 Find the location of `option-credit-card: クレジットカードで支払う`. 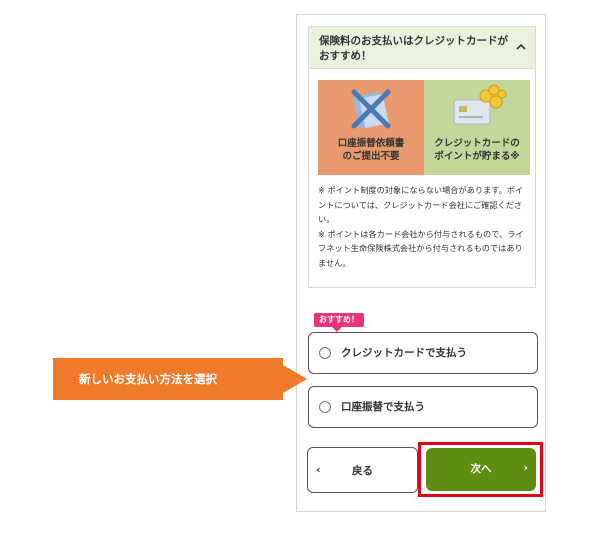

option-credit-card: クレジットカードで支払う is located at coordinates (423, 353).